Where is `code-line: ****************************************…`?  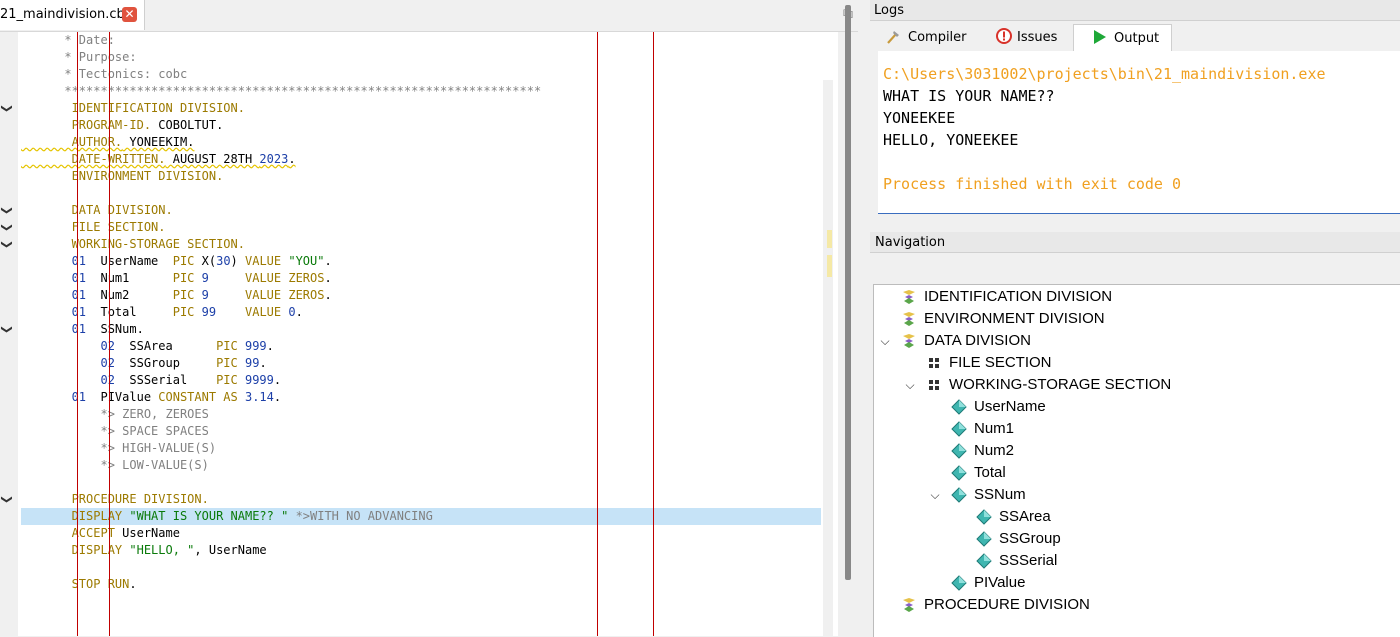
code-line: ****************************************… is located at coordinates (421, 91).